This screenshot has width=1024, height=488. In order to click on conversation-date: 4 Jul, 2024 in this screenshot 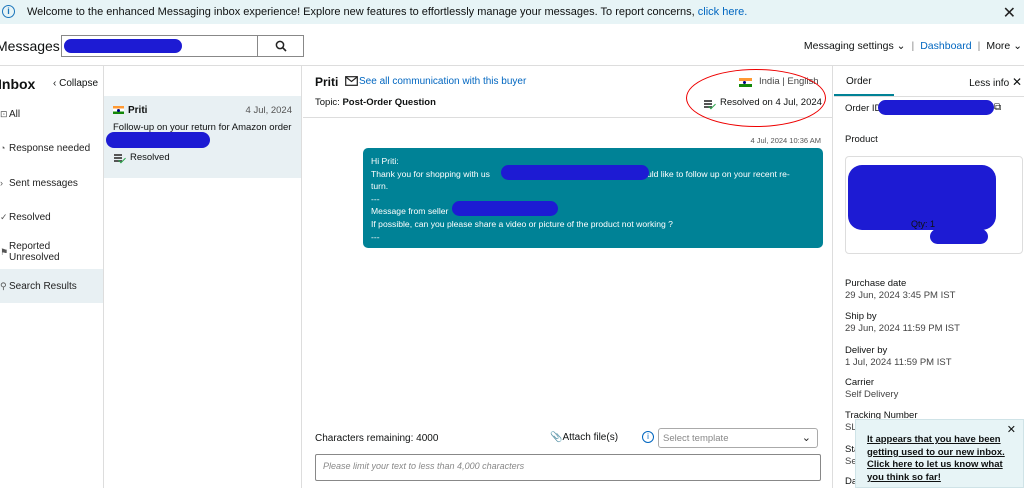, I will do `click(268, 110)`.